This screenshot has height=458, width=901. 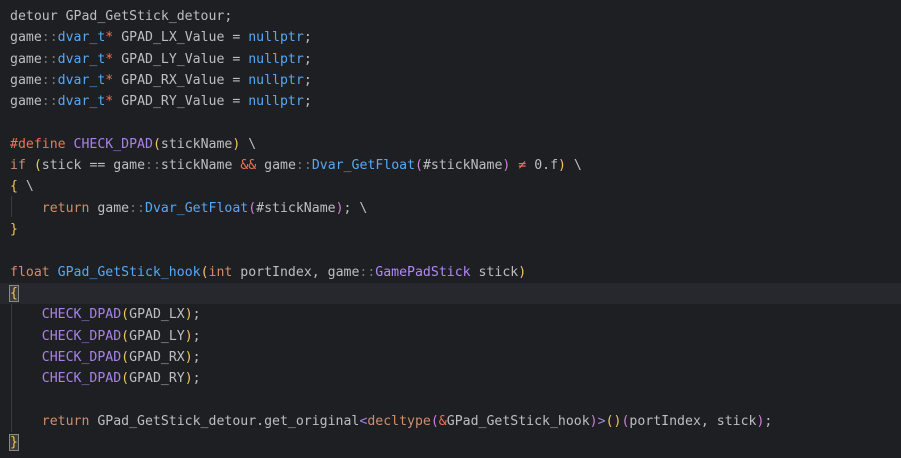 I want to click on code-line: game::dvar_t* GPAD_LX_Value = nullptr;, so click(x=161, y=37).